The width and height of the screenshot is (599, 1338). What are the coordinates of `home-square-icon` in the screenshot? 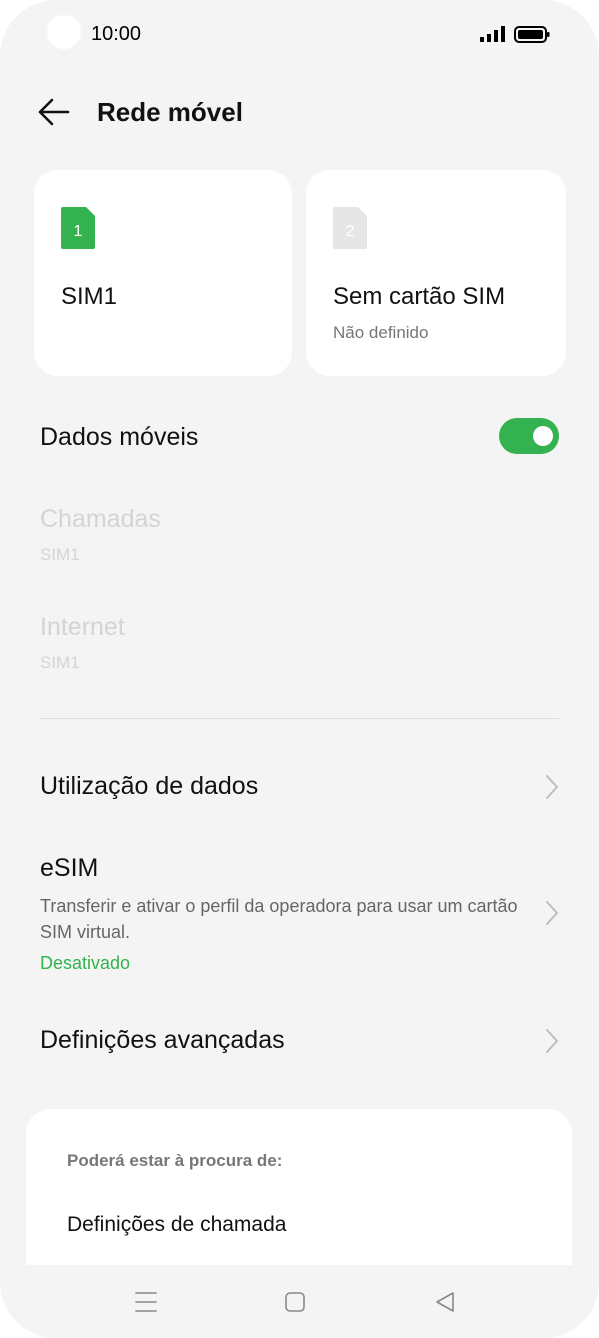 It's located at (295, 1302).